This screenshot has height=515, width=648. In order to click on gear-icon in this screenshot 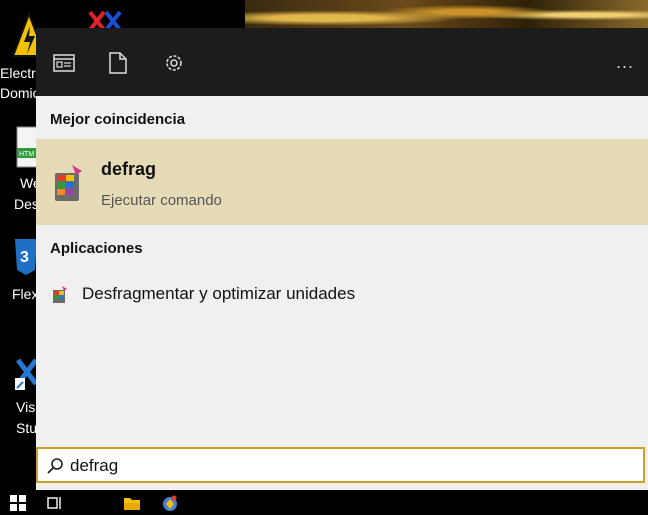, I will do `click(174, 63)`.